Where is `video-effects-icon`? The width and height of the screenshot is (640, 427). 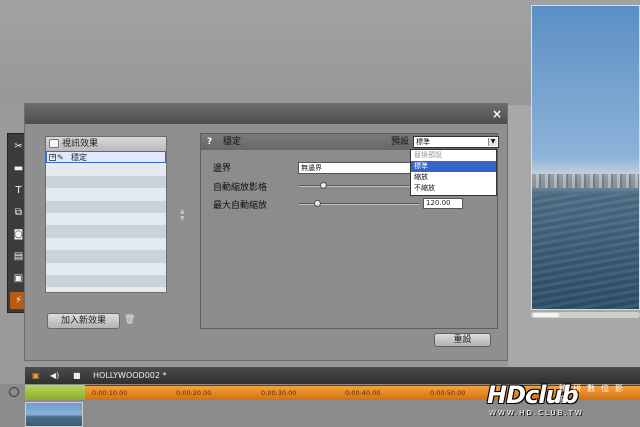
video-effects-icon is located at coordinates (54, 143).